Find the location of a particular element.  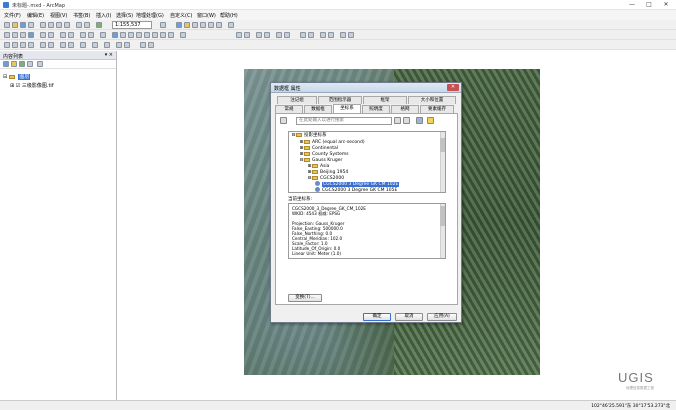

new-map-icon is located at coordinates (7, 25).